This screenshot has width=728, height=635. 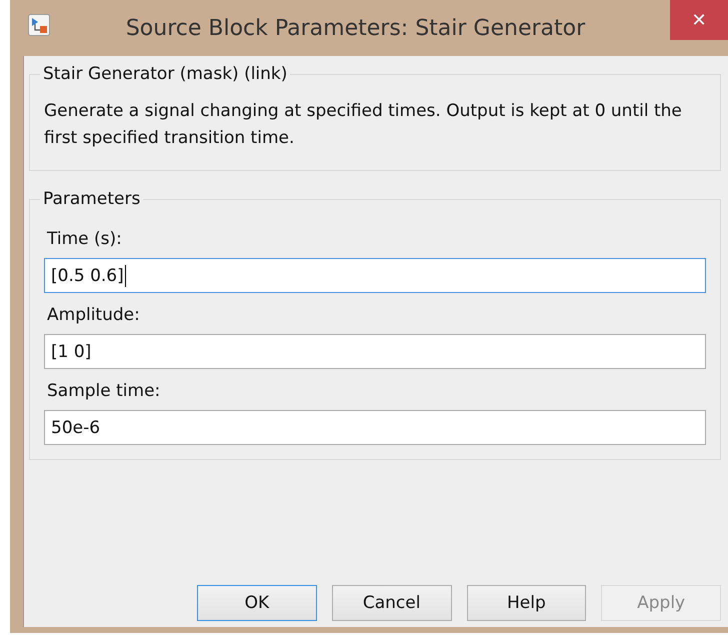 What do you see at coordinates (375, 427) in the screenshot?
I see `input-field: 50e-6` at bounding box center [375, 427].